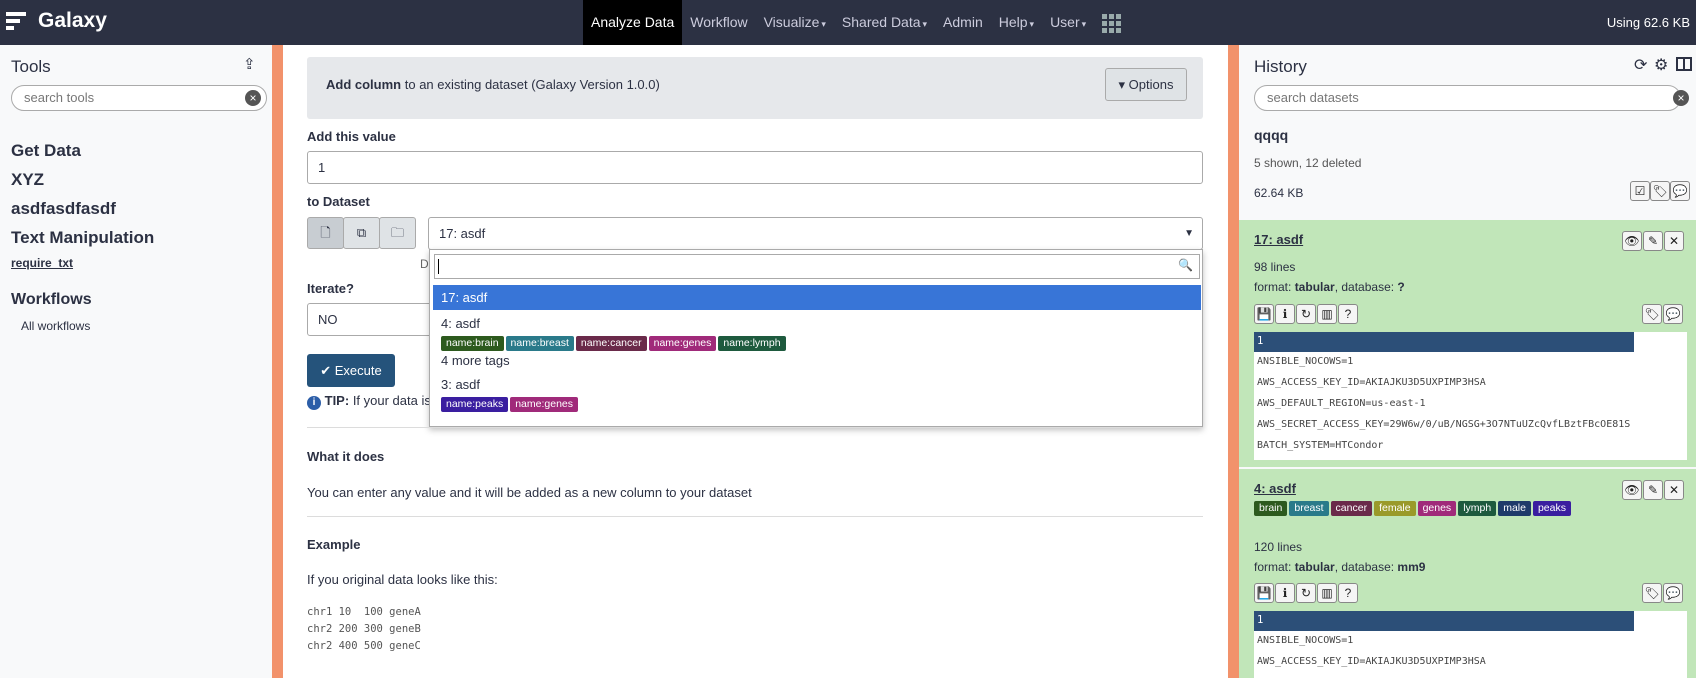  What do you see at coordinates (815, 233) in the screenshot?
I see `dataset-select: 17: asdf ▼` at bounding box center [815, 233].